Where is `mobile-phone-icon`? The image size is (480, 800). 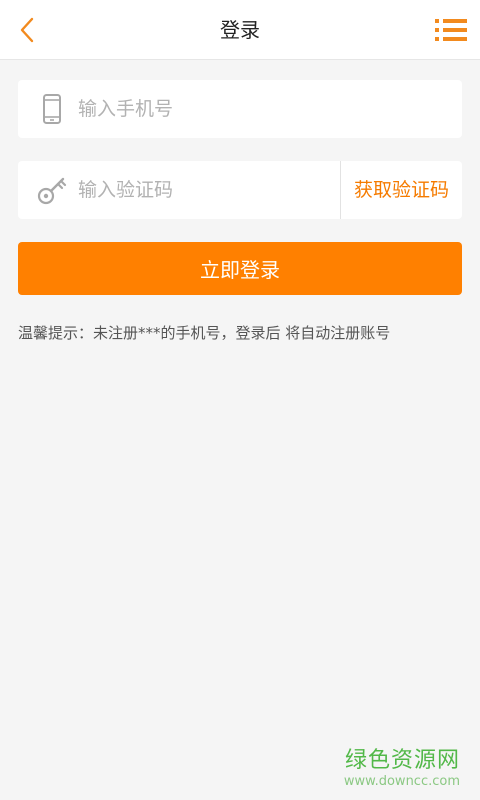 mobile-phone-icon is located at coordinates (52, 109).